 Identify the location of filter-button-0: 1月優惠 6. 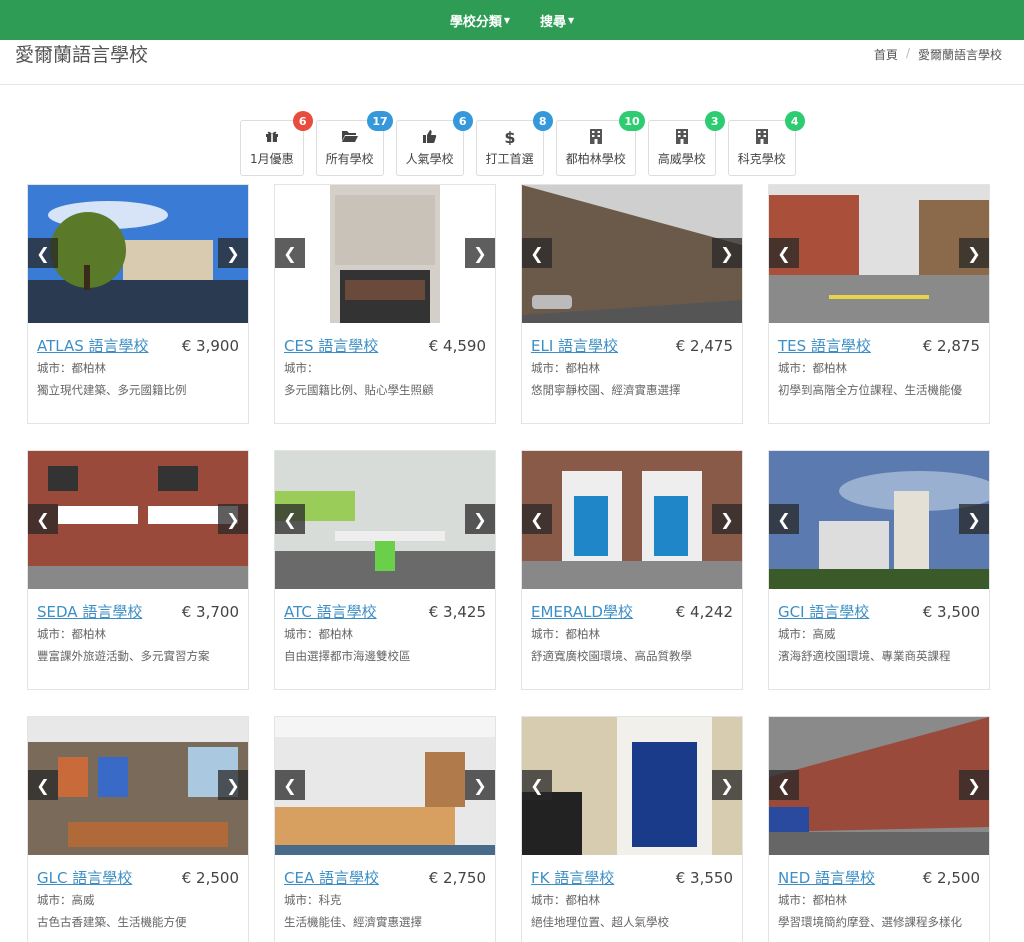
(276, 143).